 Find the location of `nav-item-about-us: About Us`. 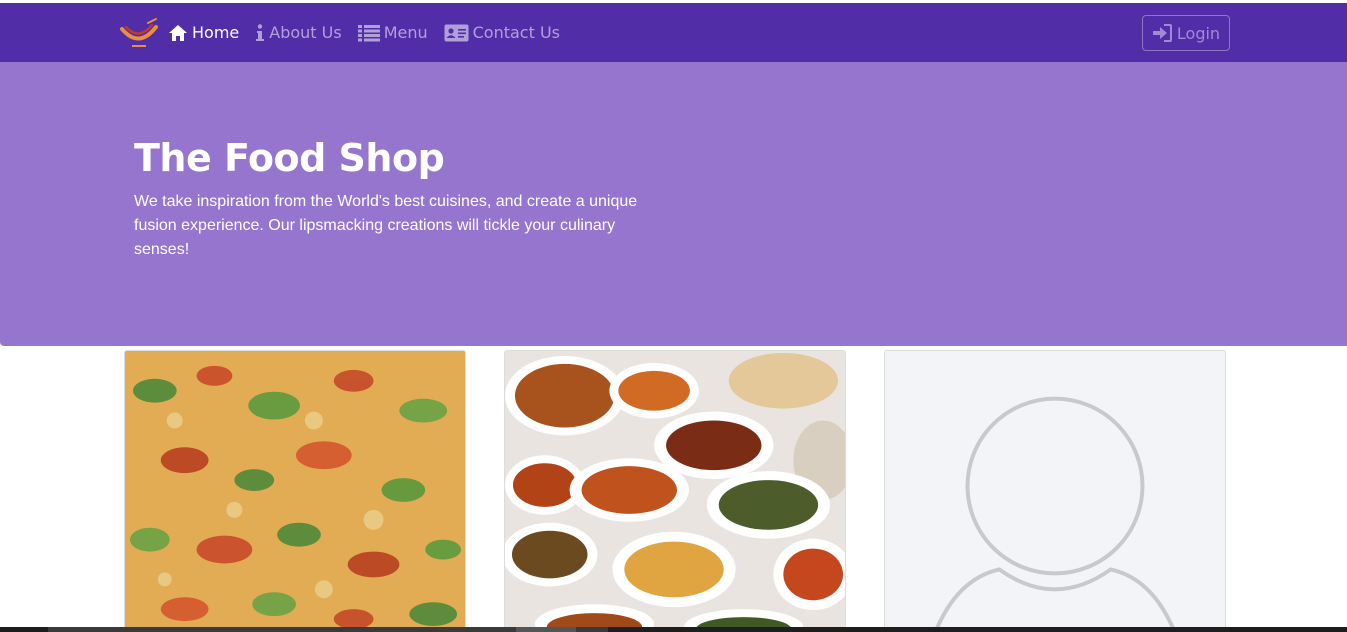

nav-item-about-us: About Us is located at coordinates (302, 32).